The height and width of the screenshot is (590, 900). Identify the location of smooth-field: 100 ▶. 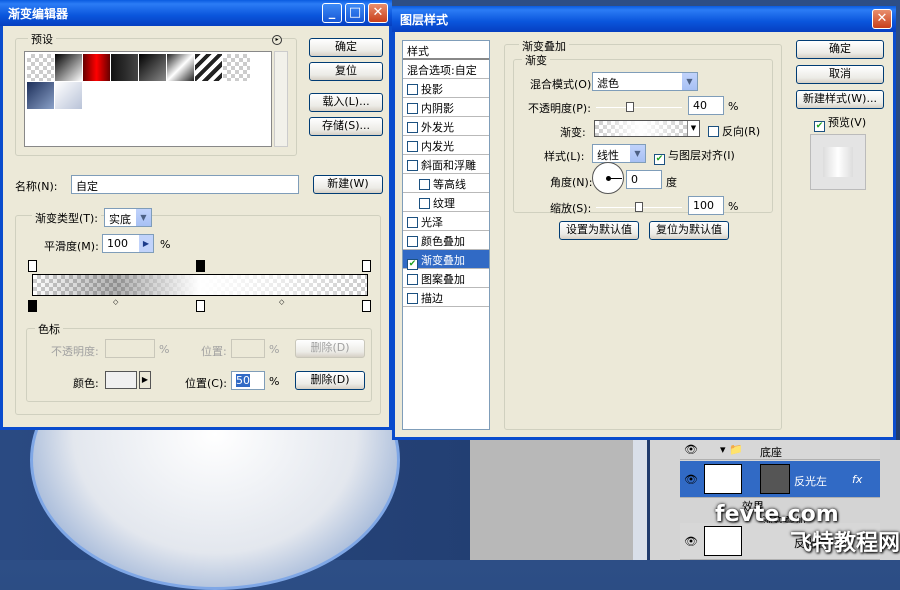
(128, 243).